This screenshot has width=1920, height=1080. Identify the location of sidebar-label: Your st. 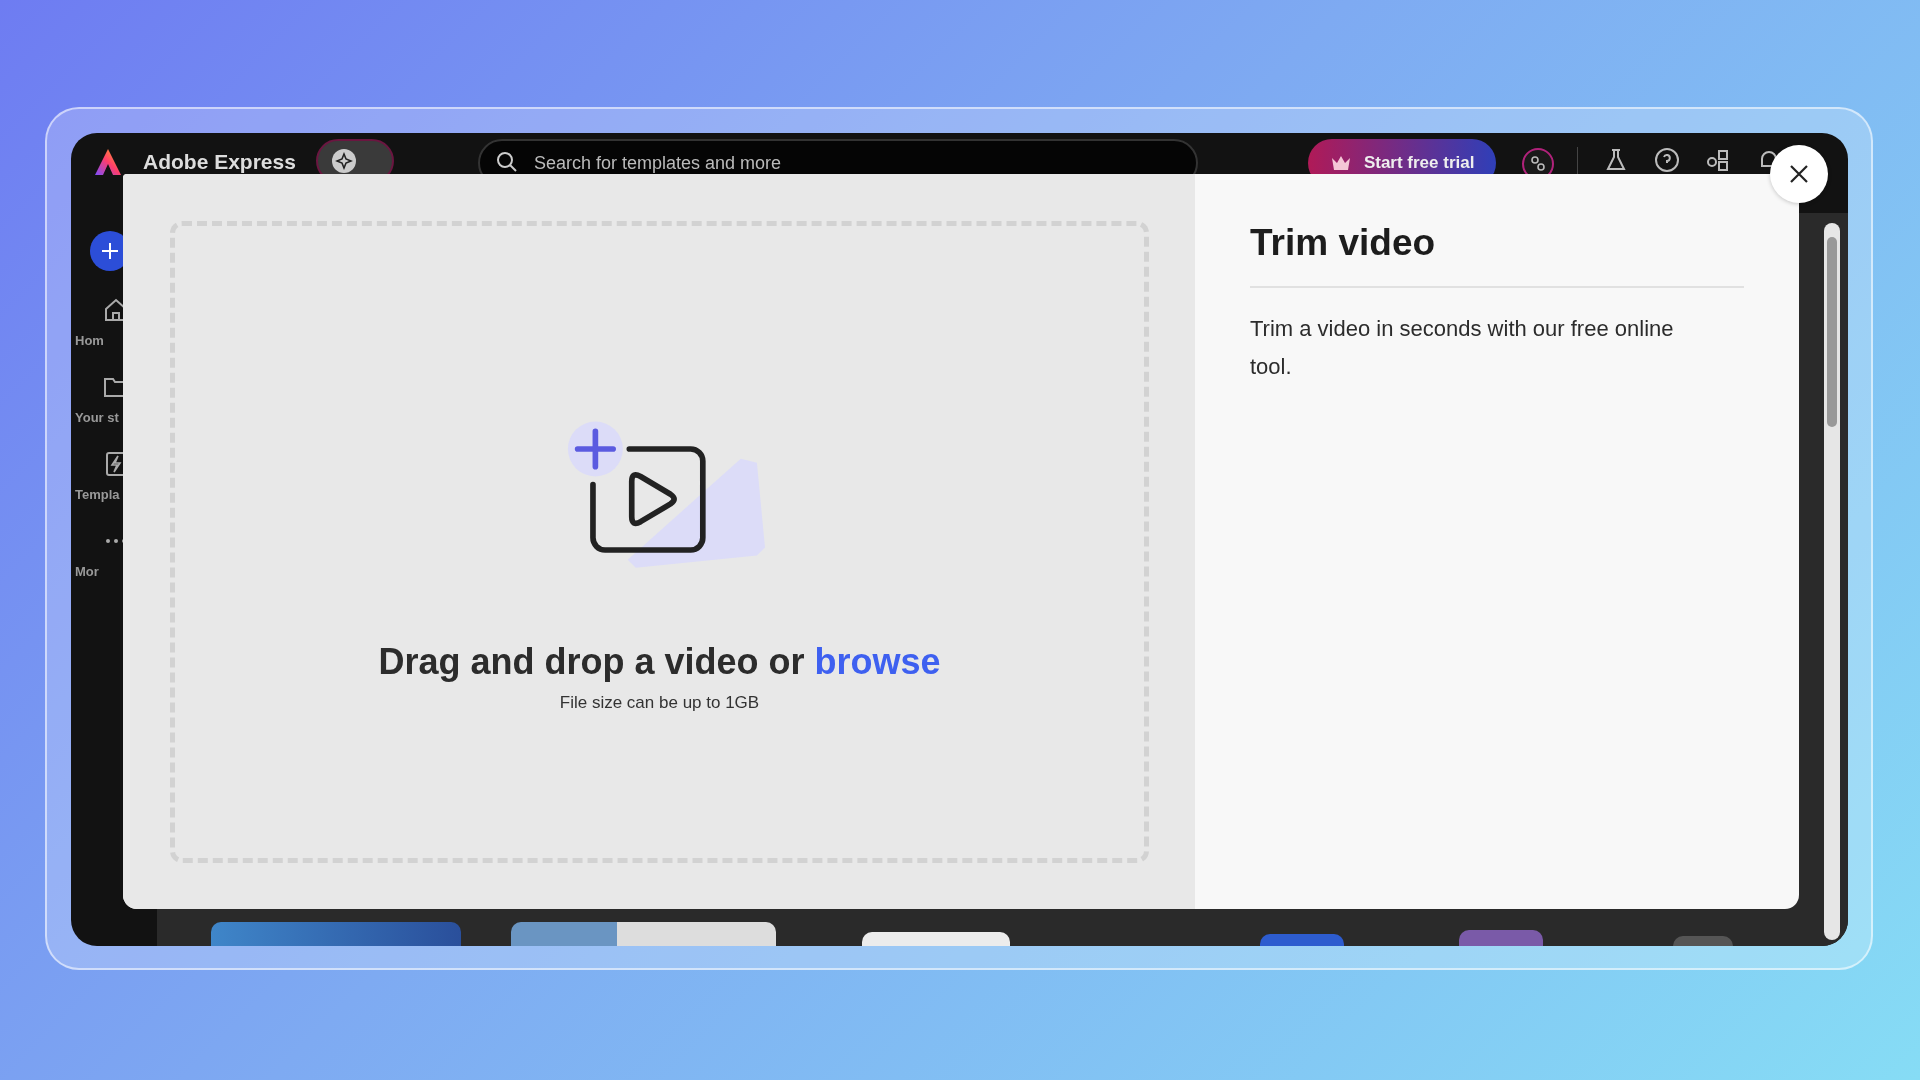
(97, 417).